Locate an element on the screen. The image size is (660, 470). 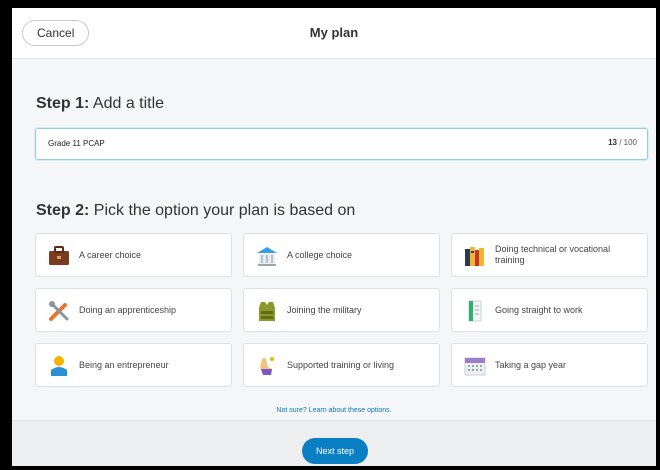
step1-text: Add a title is located at coordinates (128, 103).